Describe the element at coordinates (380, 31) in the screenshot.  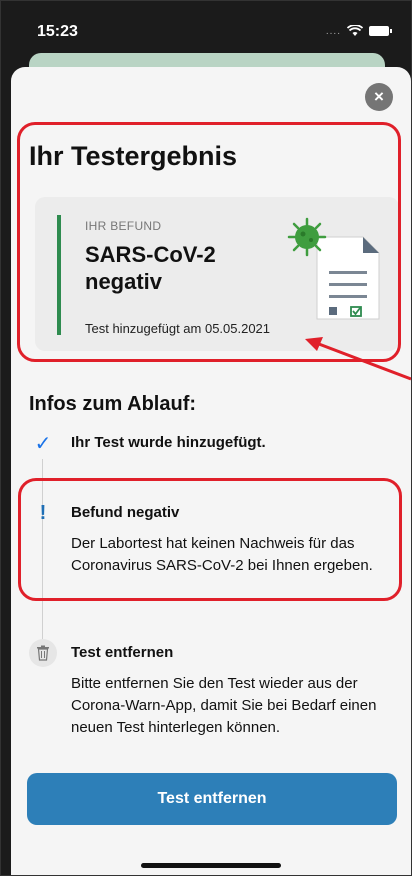
I see `battery-icon` at that location.